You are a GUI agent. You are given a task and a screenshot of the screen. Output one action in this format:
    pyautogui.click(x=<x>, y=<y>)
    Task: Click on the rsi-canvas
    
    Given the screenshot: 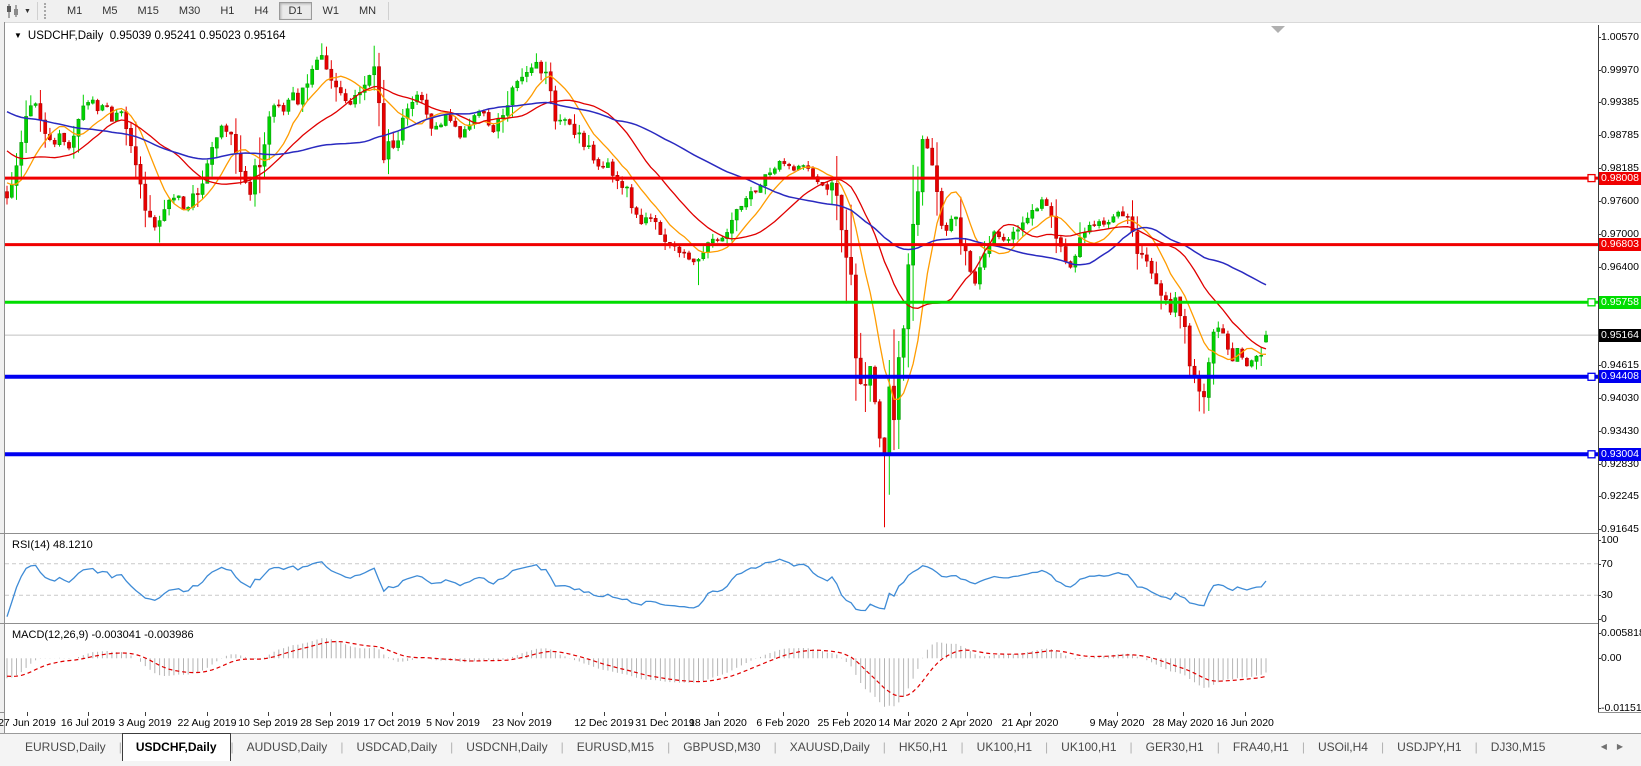 What is the action you would take?
    pyautogui.click(x=801, y=578)
    